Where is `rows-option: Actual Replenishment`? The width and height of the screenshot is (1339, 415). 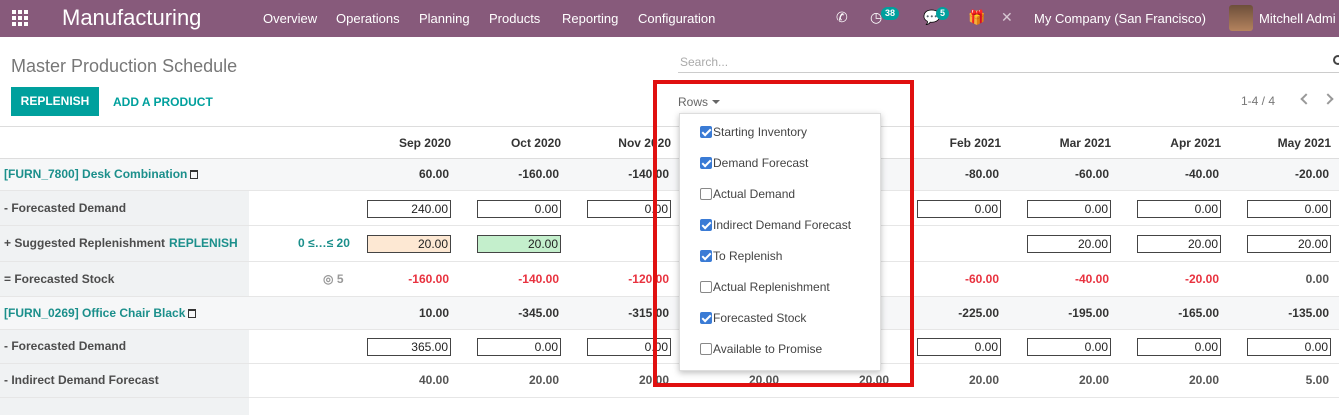
rows-option: Actual Replenishment is located at coordinates (765, 287).